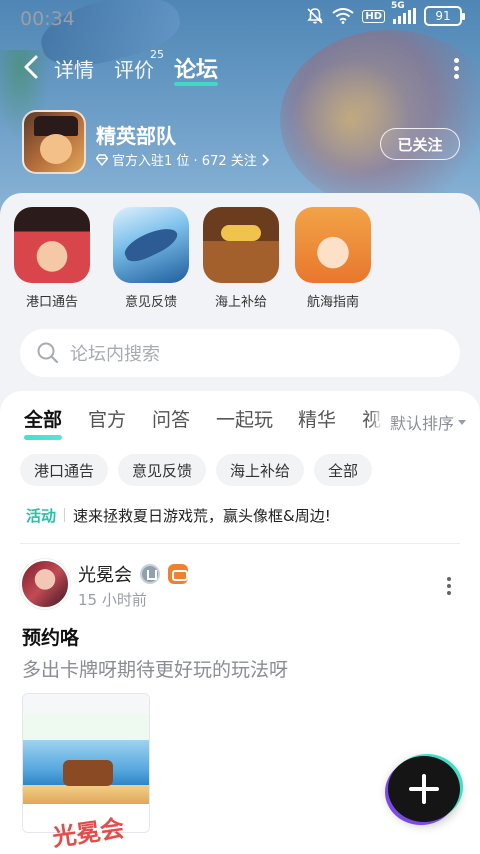  What do you see at coordinates (240, 302) in the screenshot?
I see `section-sea-supply-label: 海上补给` at bounding box center [240, 302].